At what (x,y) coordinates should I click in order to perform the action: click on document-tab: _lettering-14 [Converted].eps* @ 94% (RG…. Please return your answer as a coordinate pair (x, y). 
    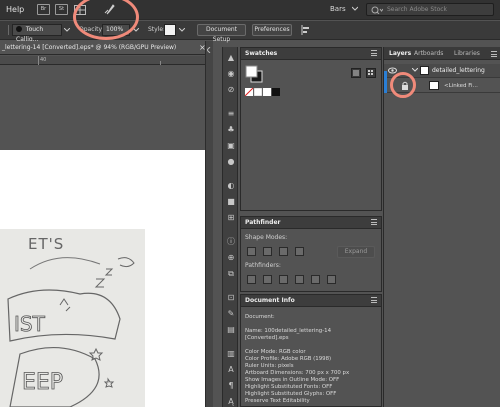
    Looking at the image, I should click on (106, 48).